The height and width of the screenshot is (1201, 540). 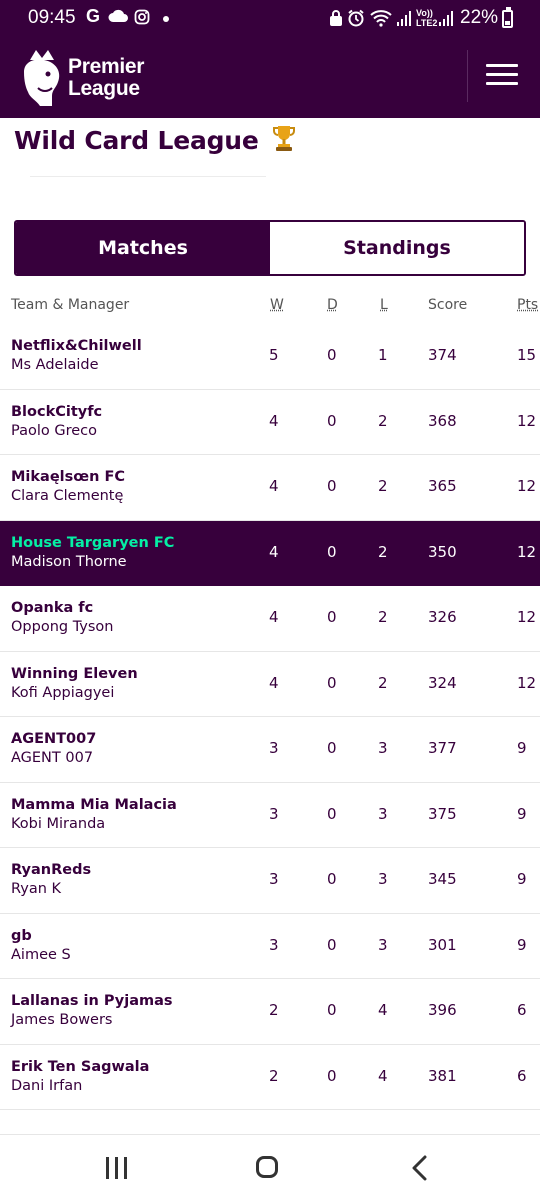 I want to click on manager-name: Dani Irfan, so click(x=46, y=1086).